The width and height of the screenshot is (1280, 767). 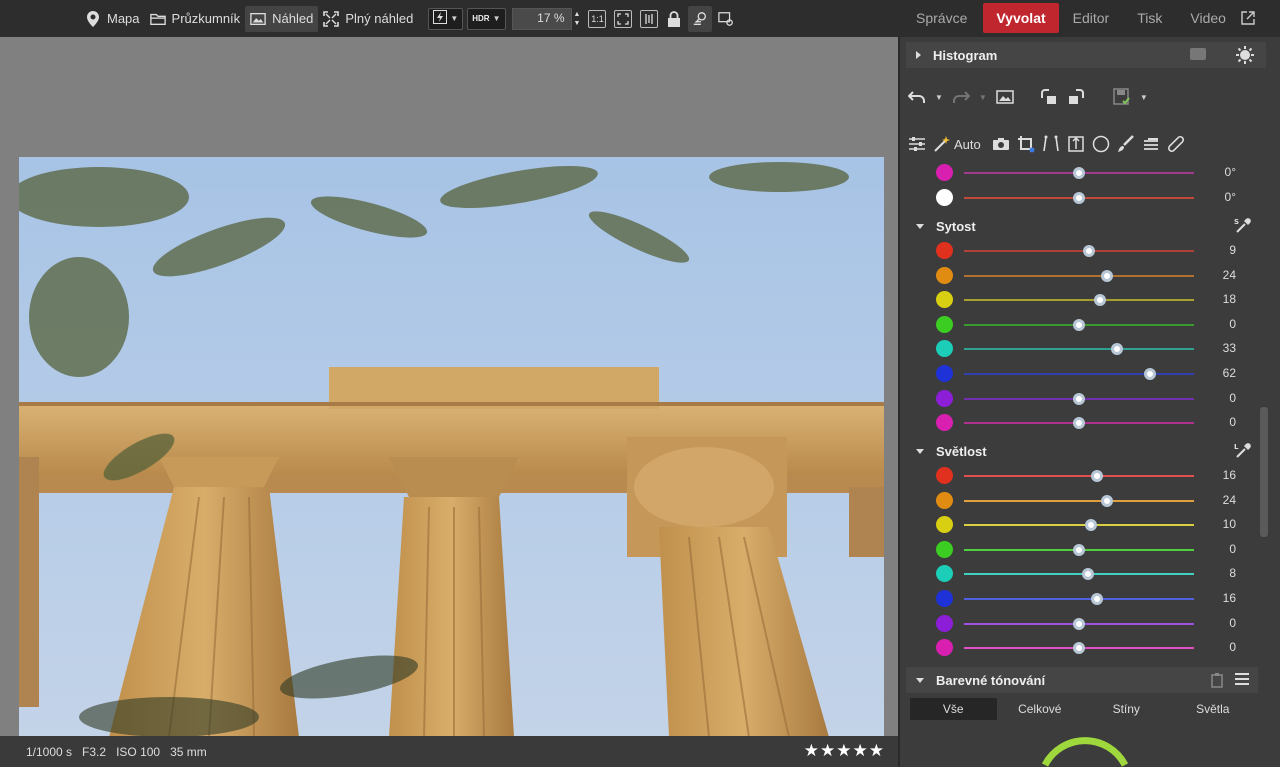 What do you see at coordinates (1208, 18) in the screenshot?
I see `tab-video: Video` at bounding box center [1208, 18].